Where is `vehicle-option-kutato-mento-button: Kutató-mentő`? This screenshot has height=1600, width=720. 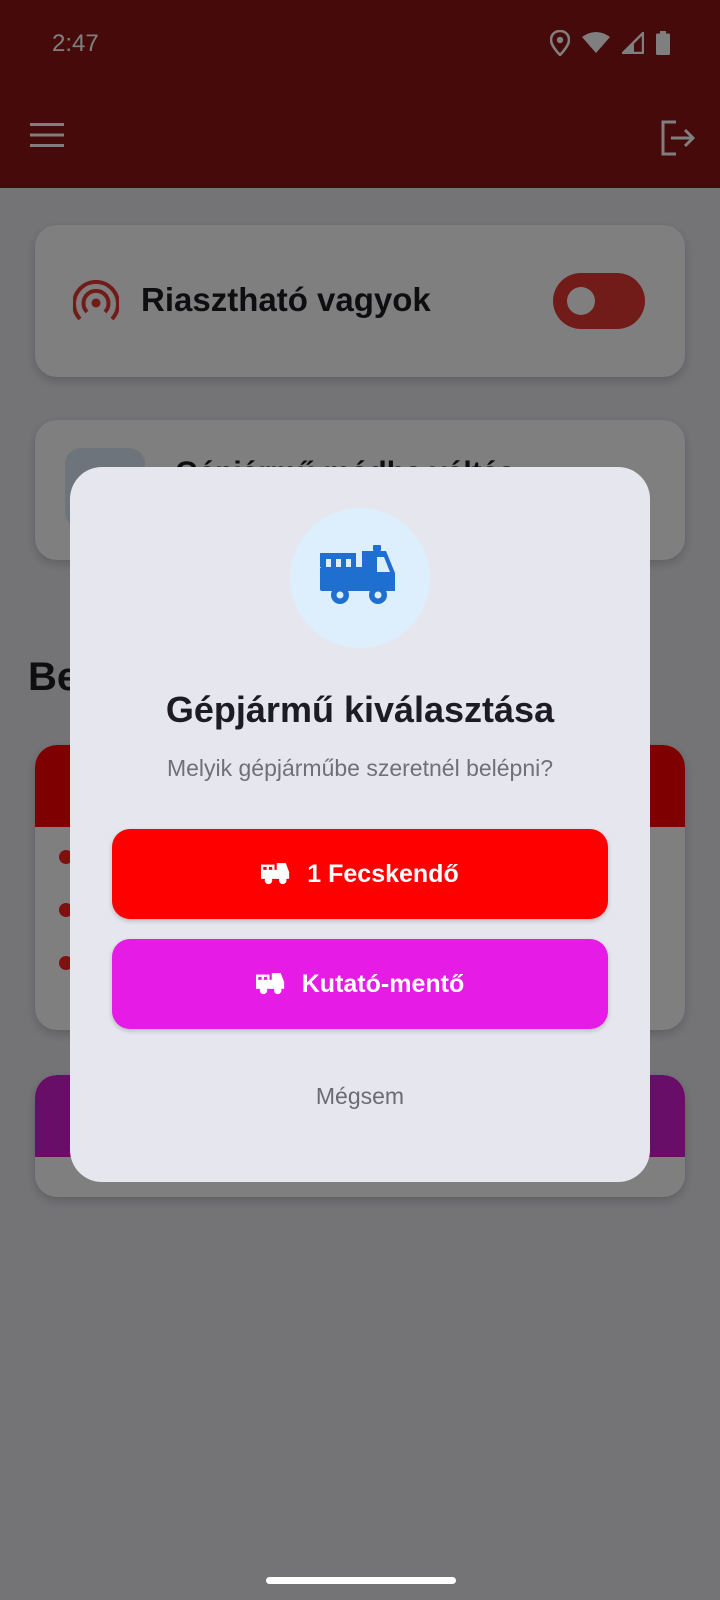 vehicle-option-kutato-mento-button: Kutató-mentő is located at coordinates (360, 984).